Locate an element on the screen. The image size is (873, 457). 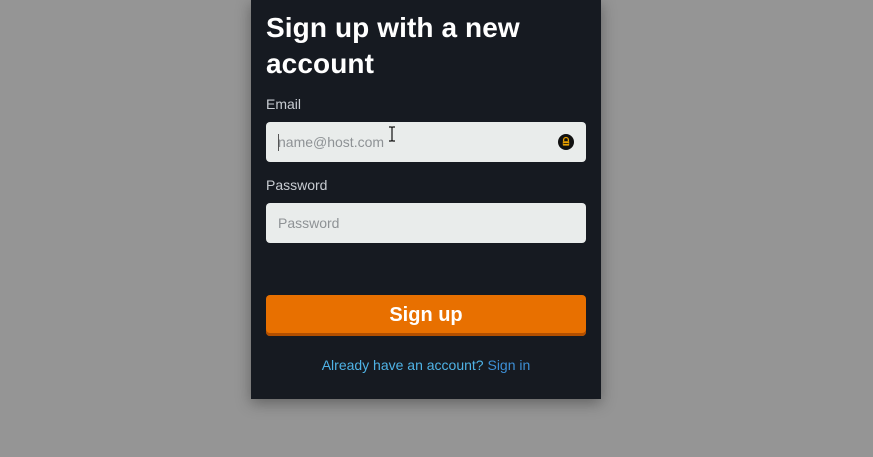
text-caret is located at coordinates (278, 142).